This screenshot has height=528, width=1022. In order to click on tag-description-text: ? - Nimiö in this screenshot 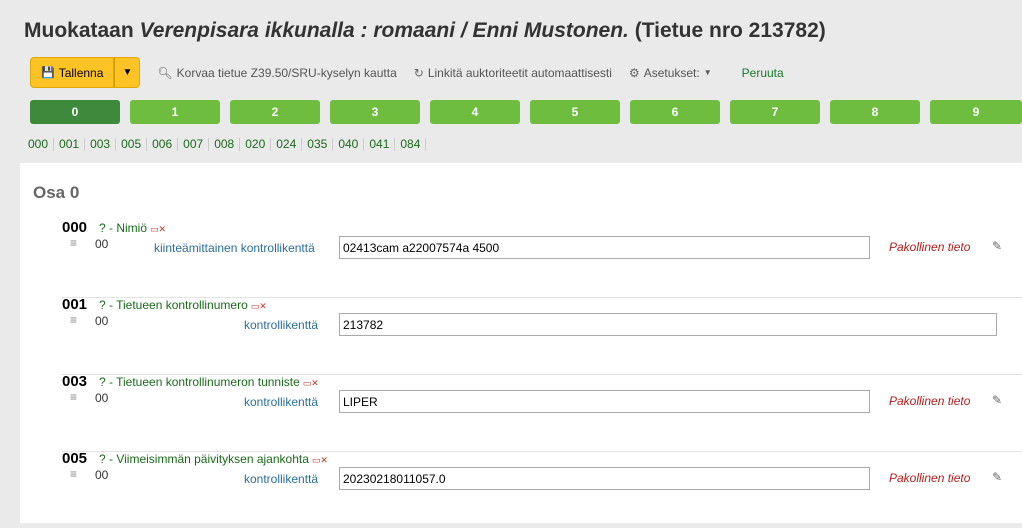, I will do `click(123, 228)`.